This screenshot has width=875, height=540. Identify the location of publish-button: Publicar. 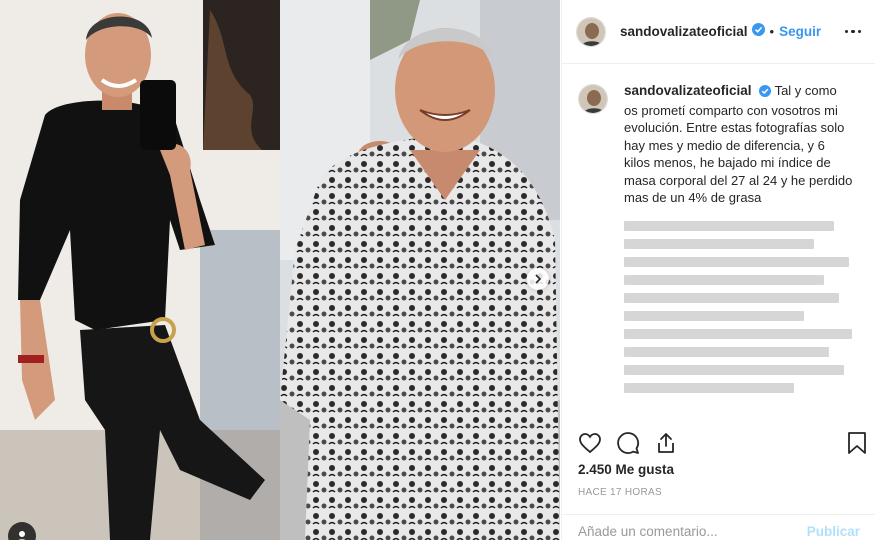
(833, 531).